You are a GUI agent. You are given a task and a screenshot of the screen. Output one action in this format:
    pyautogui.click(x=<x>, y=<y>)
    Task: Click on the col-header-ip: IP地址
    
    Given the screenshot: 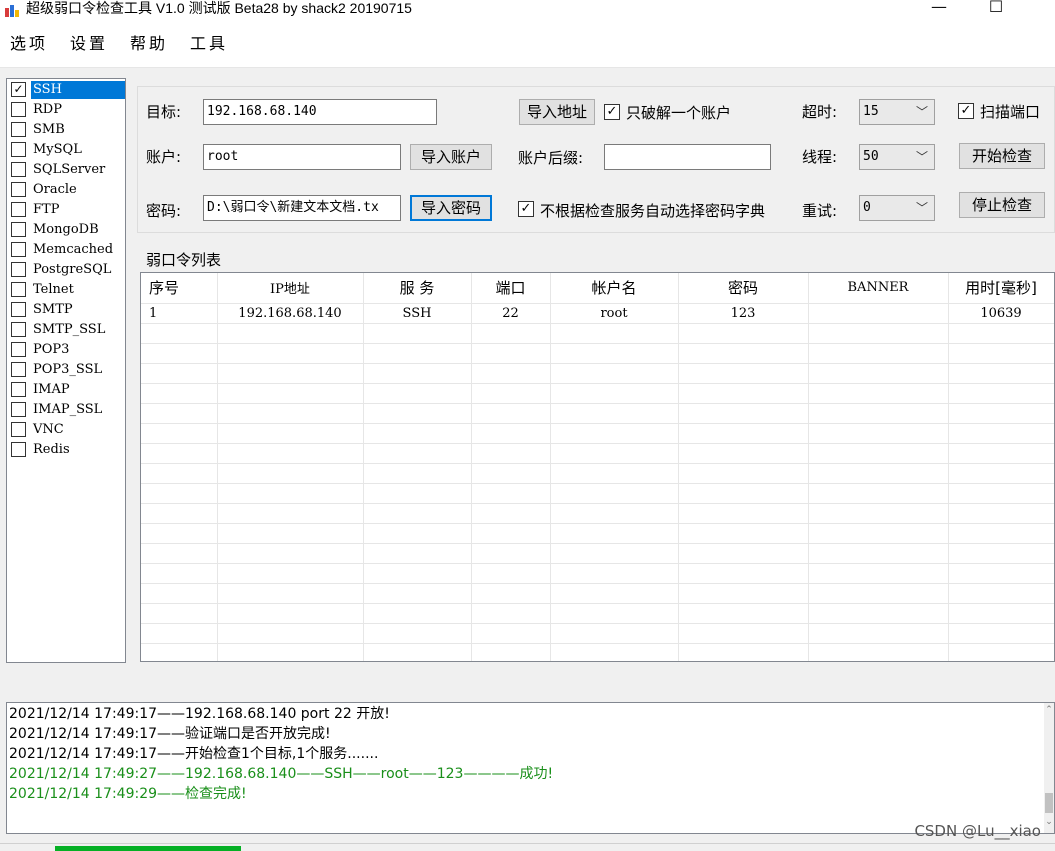 What is the action you would take?
    pyautogui.click(x=290, y=288)
    